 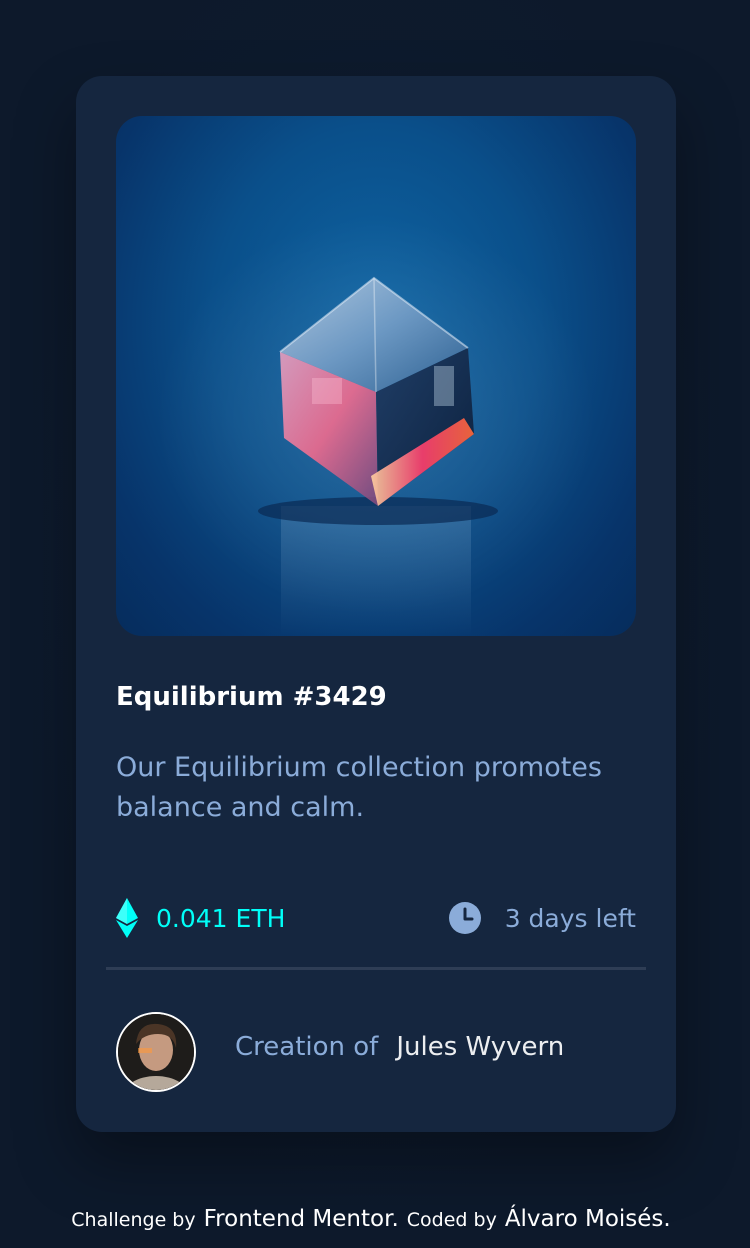 I want to click on divider, so click(x=376, y=968).